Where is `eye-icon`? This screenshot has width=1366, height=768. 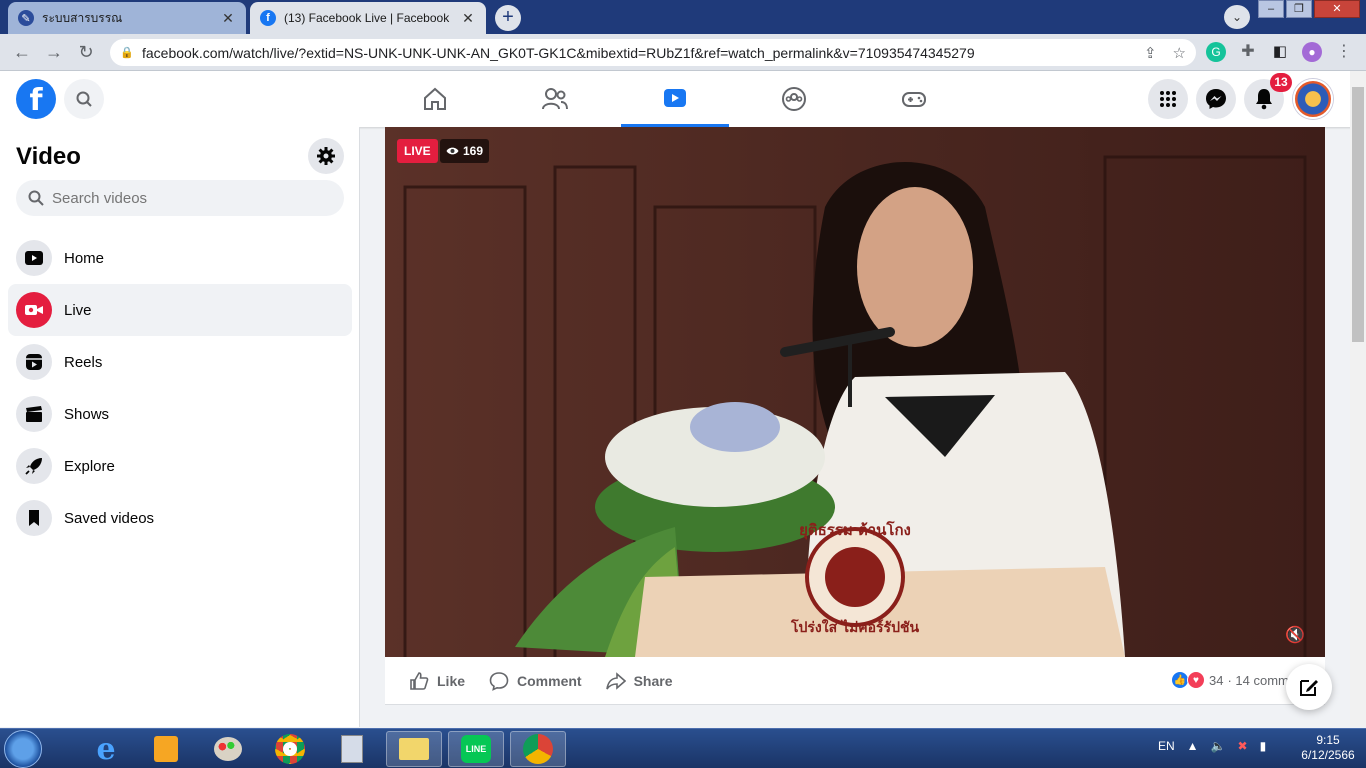
eye-icon is located at coordinates (452, 151).